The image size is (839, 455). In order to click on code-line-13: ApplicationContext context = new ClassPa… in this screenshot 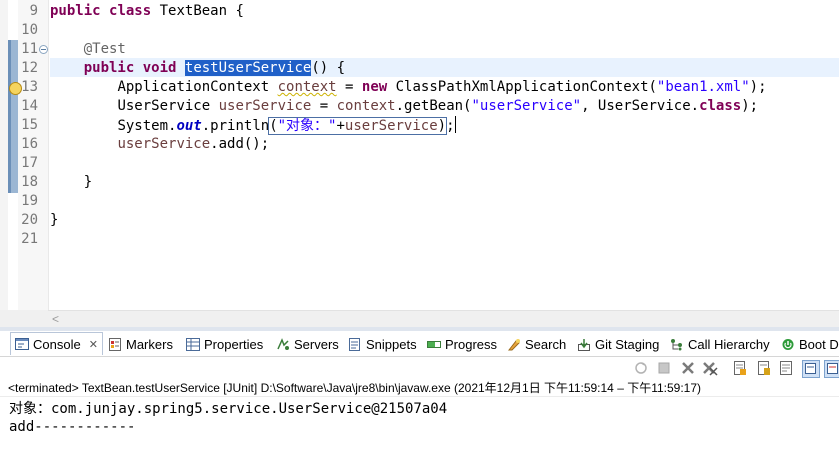, I will do `click(408, 87)`.